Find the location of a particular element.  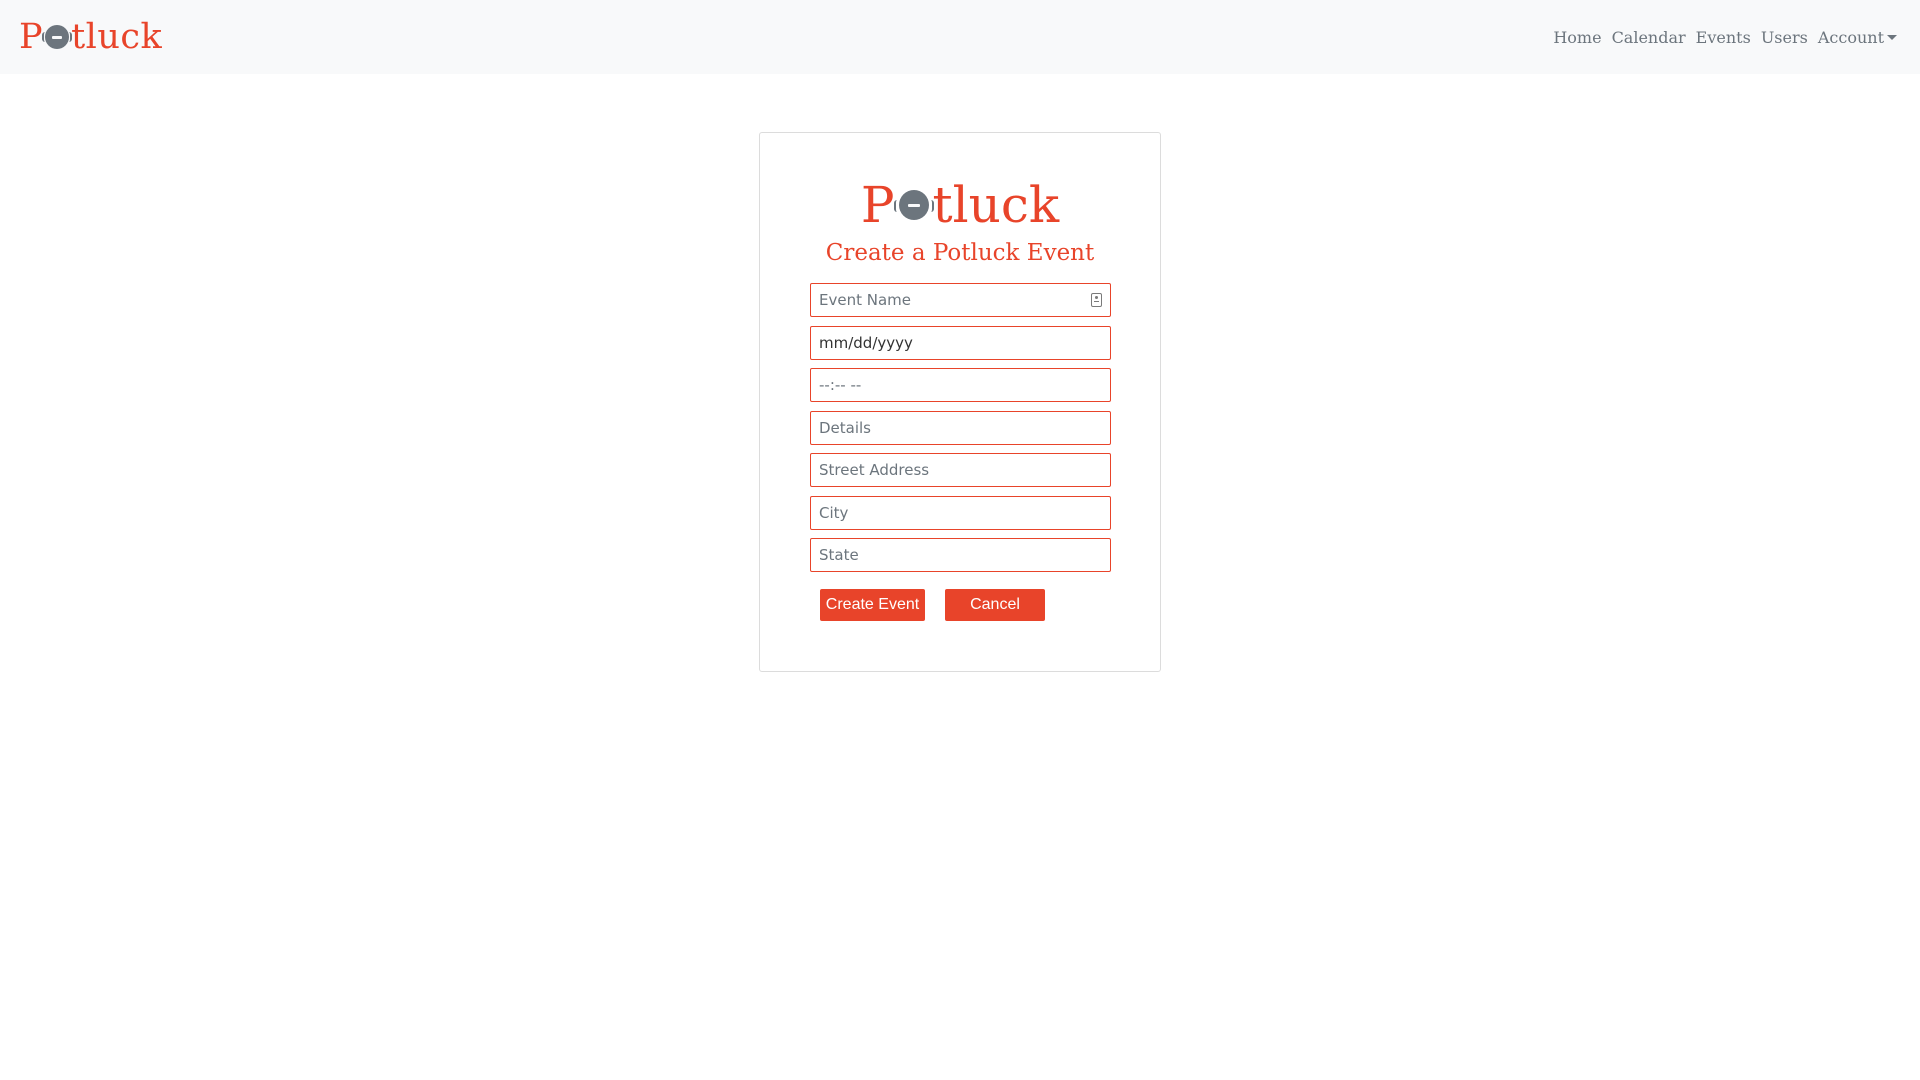

city-field is located at coordinates (960, 513).